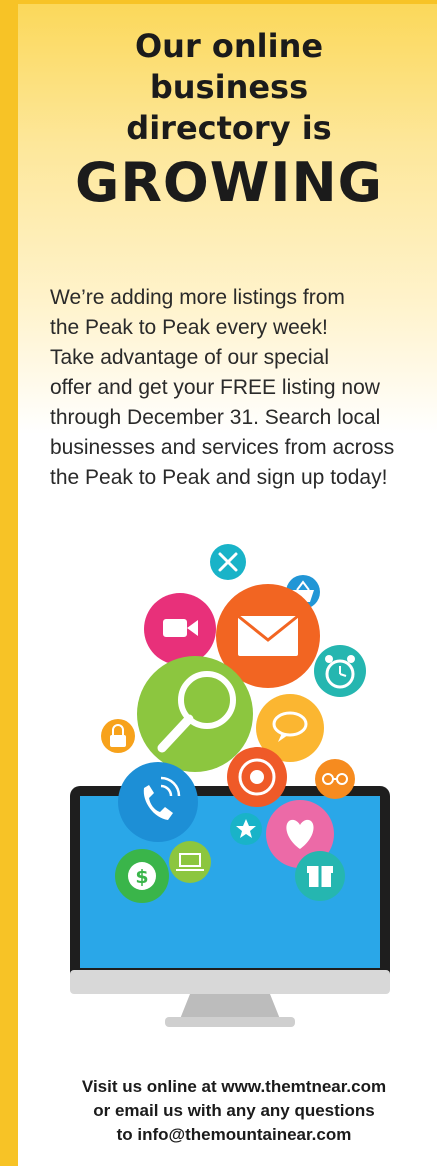 Image resolution: width=437 pixels, height=1166 pixels. Describe the element at coordinates (229, 87) in the screenshot. I see `headline-line-2: business` at that location.